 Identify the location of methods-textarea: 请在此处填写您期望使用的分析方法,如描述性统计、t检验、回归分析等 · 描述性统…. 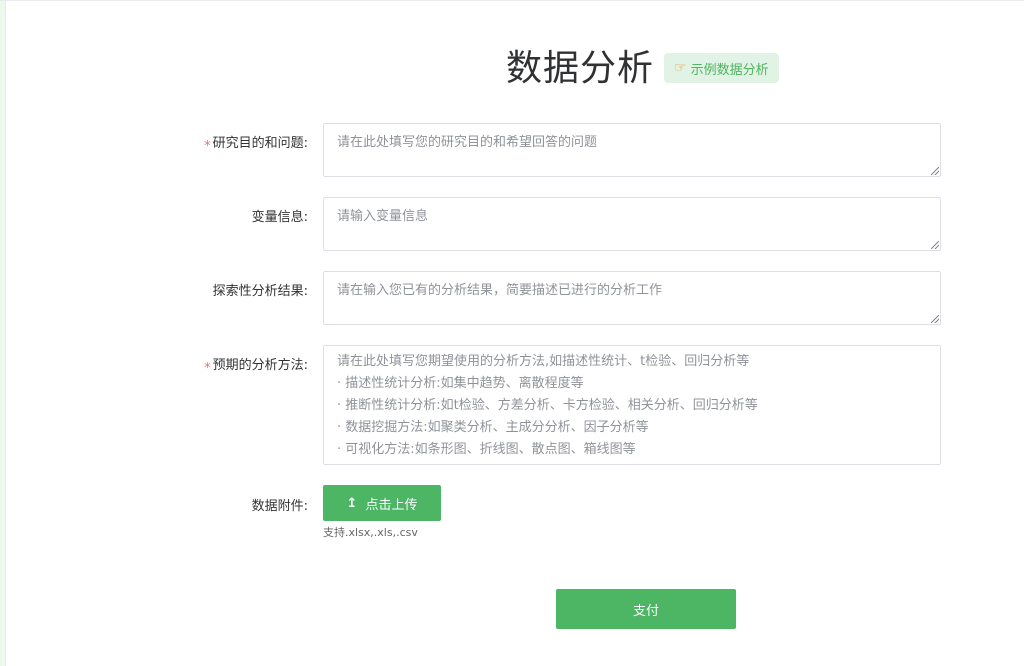
(632, 405).